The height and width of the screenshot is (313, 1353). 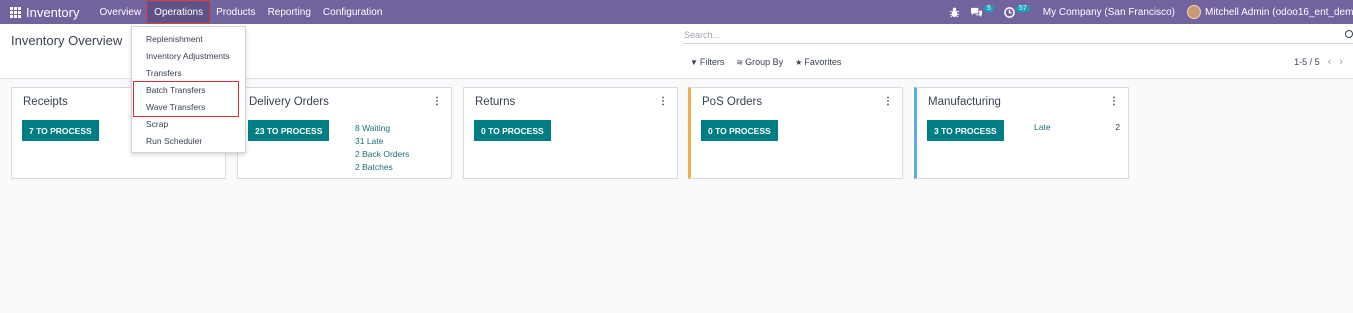 What do you see at coordinates (289, 102) in the screenshot?
I see `card-title: Delivery Orders` at bounding box center [289, 102].